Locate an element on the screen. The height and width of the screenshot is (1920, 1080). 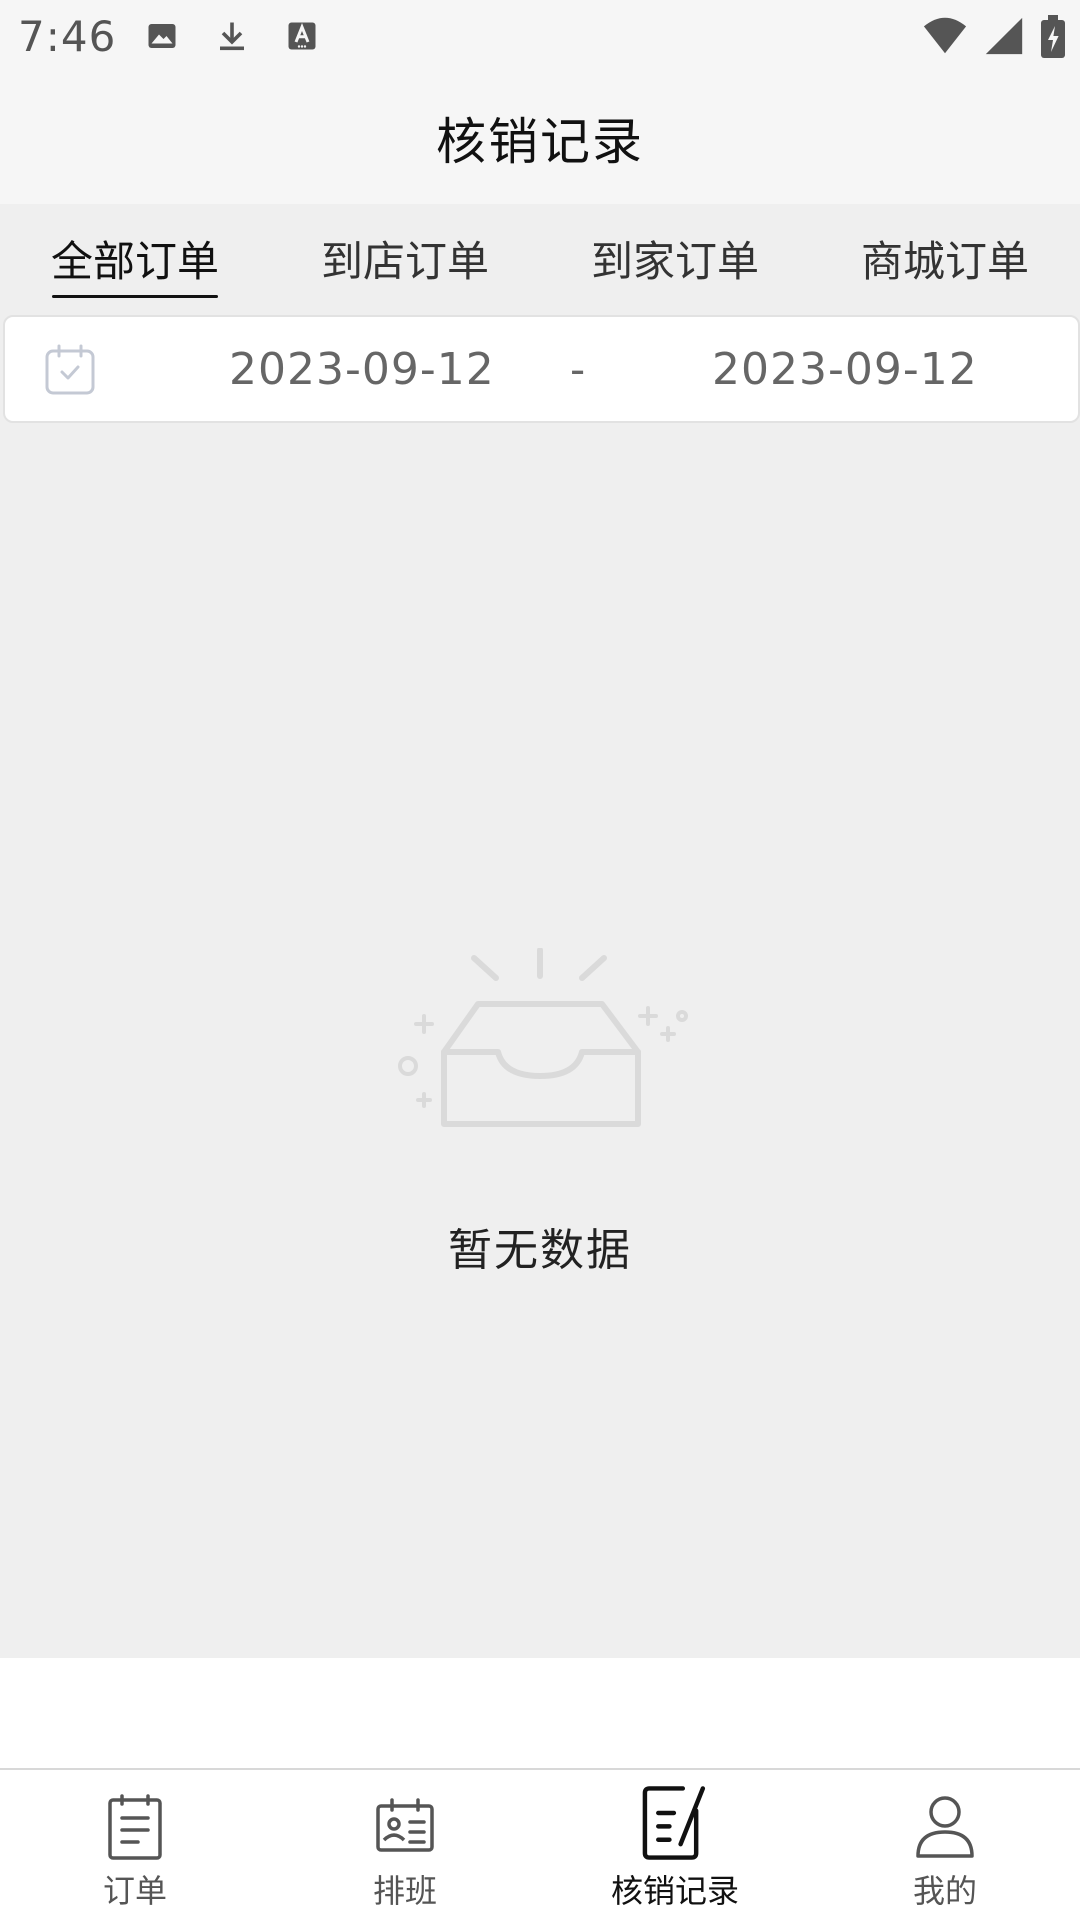
nav-item-schedule: 排班 is located at coordinates (405, 1845).